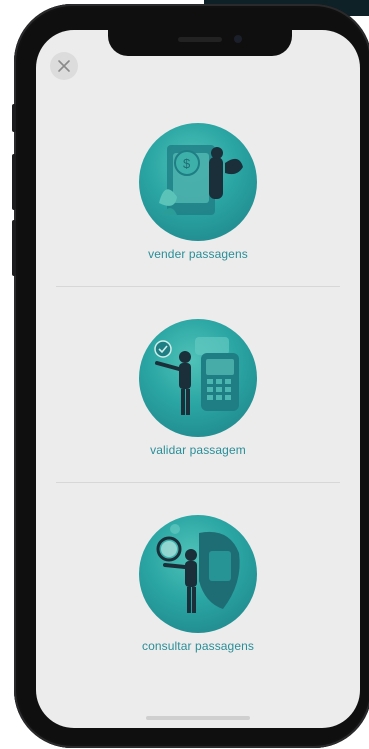  I want to click on camera, so click(238, 39).